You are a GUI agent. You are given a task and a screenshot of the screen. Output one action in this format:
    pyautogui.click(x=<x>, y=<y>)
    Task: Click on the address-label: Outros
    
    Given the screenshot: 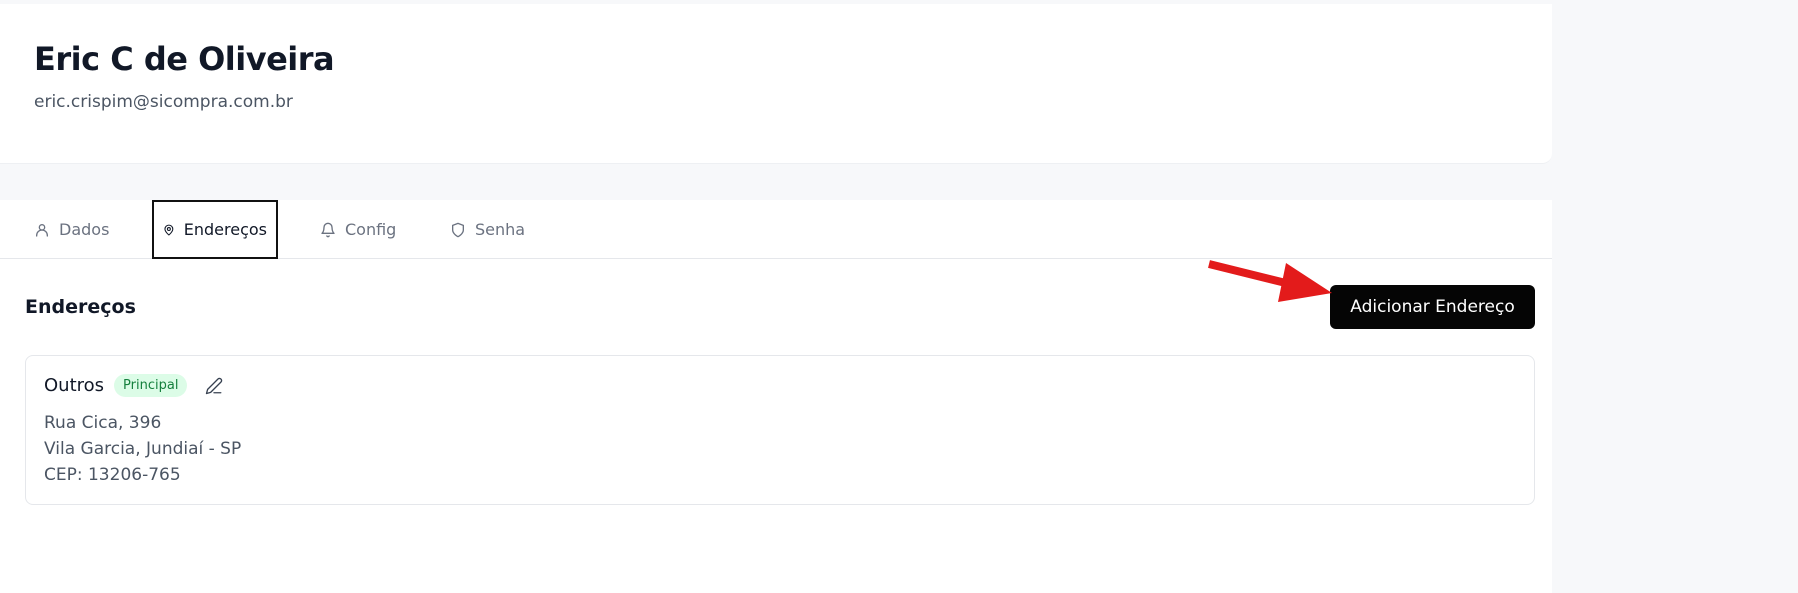 What is the action you would take?
    pyautogui.click(x=74, y=385)
    